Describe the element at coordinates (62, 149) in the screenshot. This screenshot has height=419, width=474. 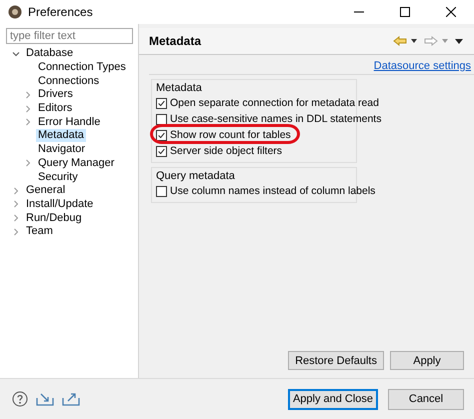
I see `tree-item: Navigator` at that location.